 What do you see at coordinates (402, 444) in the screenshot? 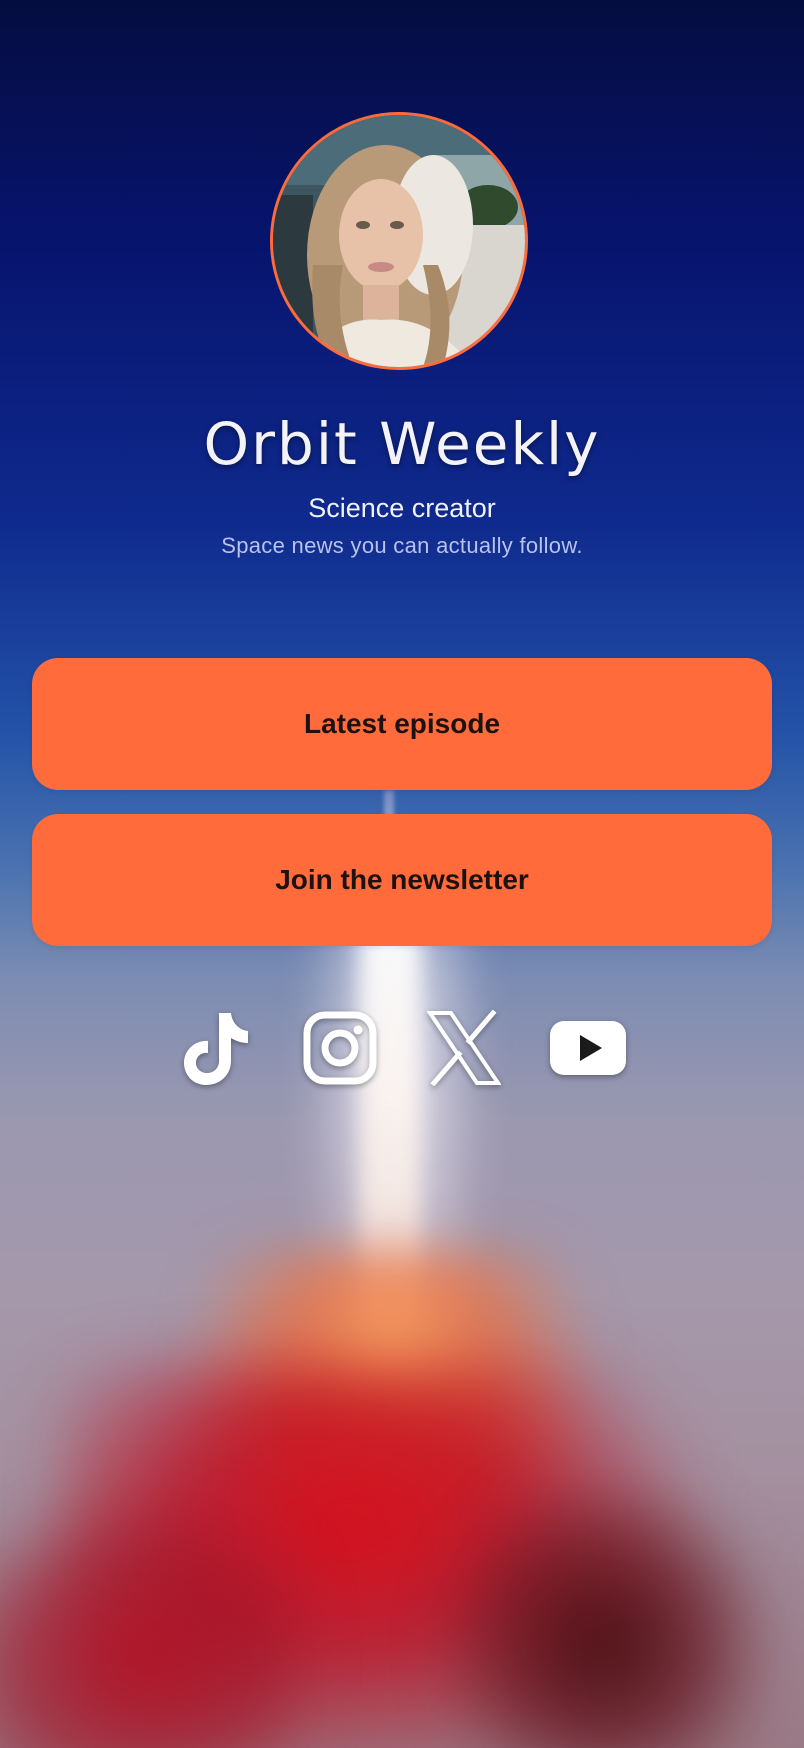
I see `profile-title: Orbit Weekly` at bounding box center [402, 444].